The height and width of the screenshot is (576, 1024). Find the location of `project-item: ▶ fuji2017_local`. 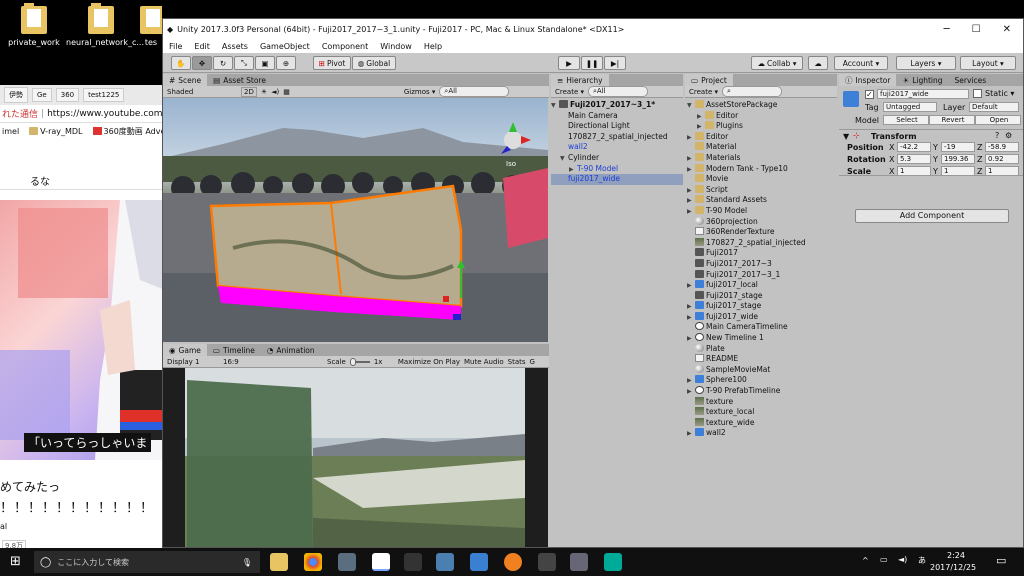

project-item: ▶ fuji2017_local is located at coordinates (761, 285).